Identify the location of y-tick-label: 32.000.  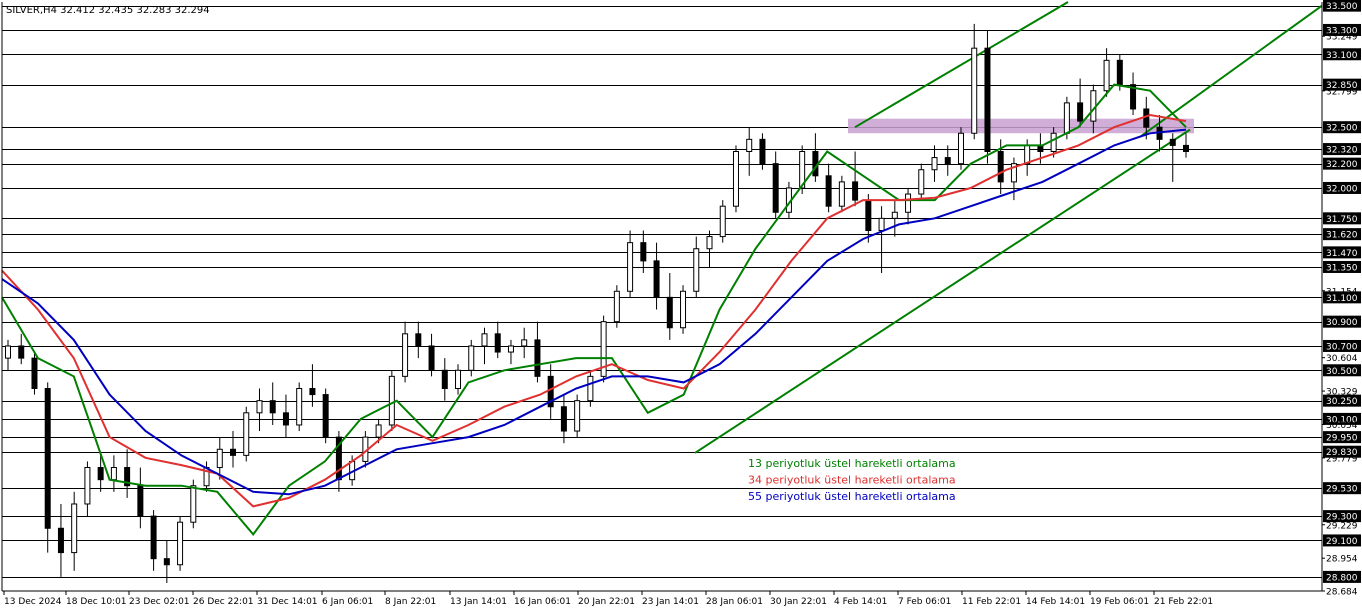
(1342, 189).